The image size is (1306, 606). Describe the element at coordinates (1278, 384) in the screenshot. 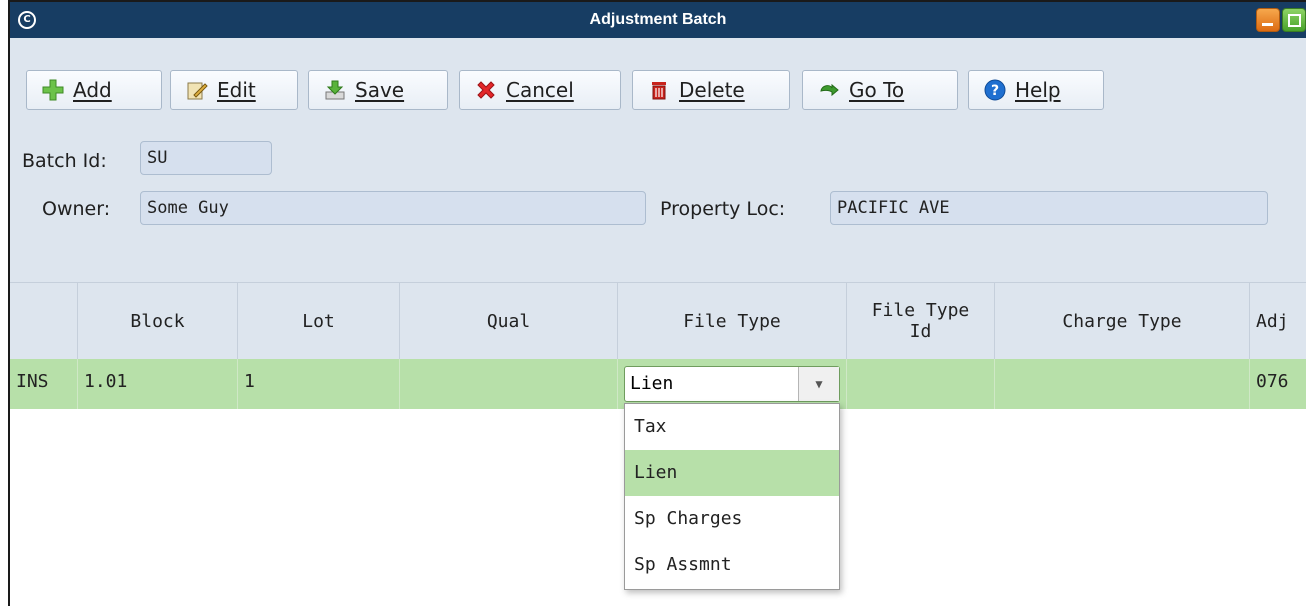

I see `cell-adj: 076` at that location.